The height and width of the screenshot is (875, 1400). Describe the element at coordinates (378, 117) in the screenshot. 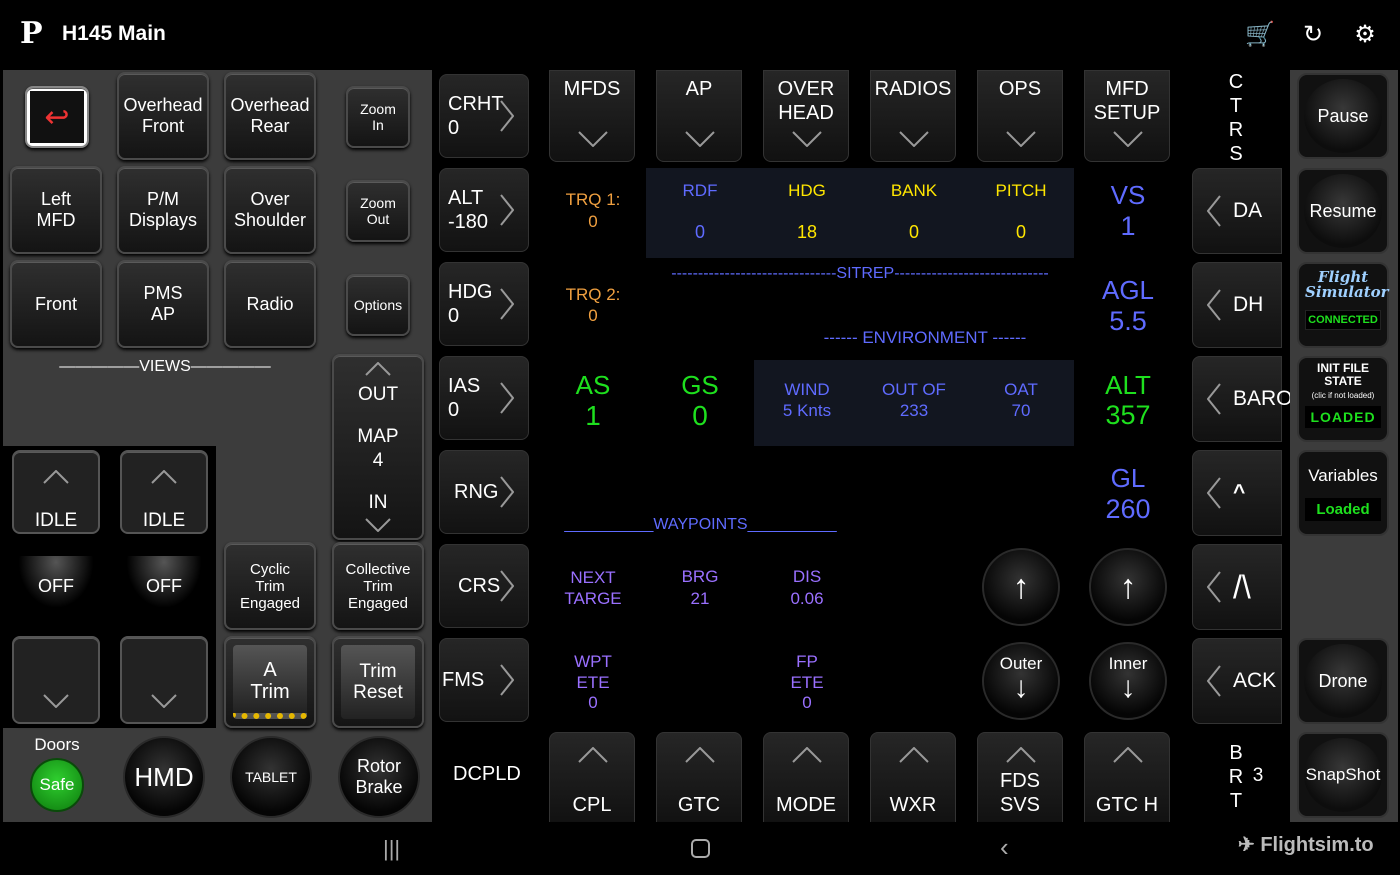

I see `zoom-in-button: Zoom In` at that location.